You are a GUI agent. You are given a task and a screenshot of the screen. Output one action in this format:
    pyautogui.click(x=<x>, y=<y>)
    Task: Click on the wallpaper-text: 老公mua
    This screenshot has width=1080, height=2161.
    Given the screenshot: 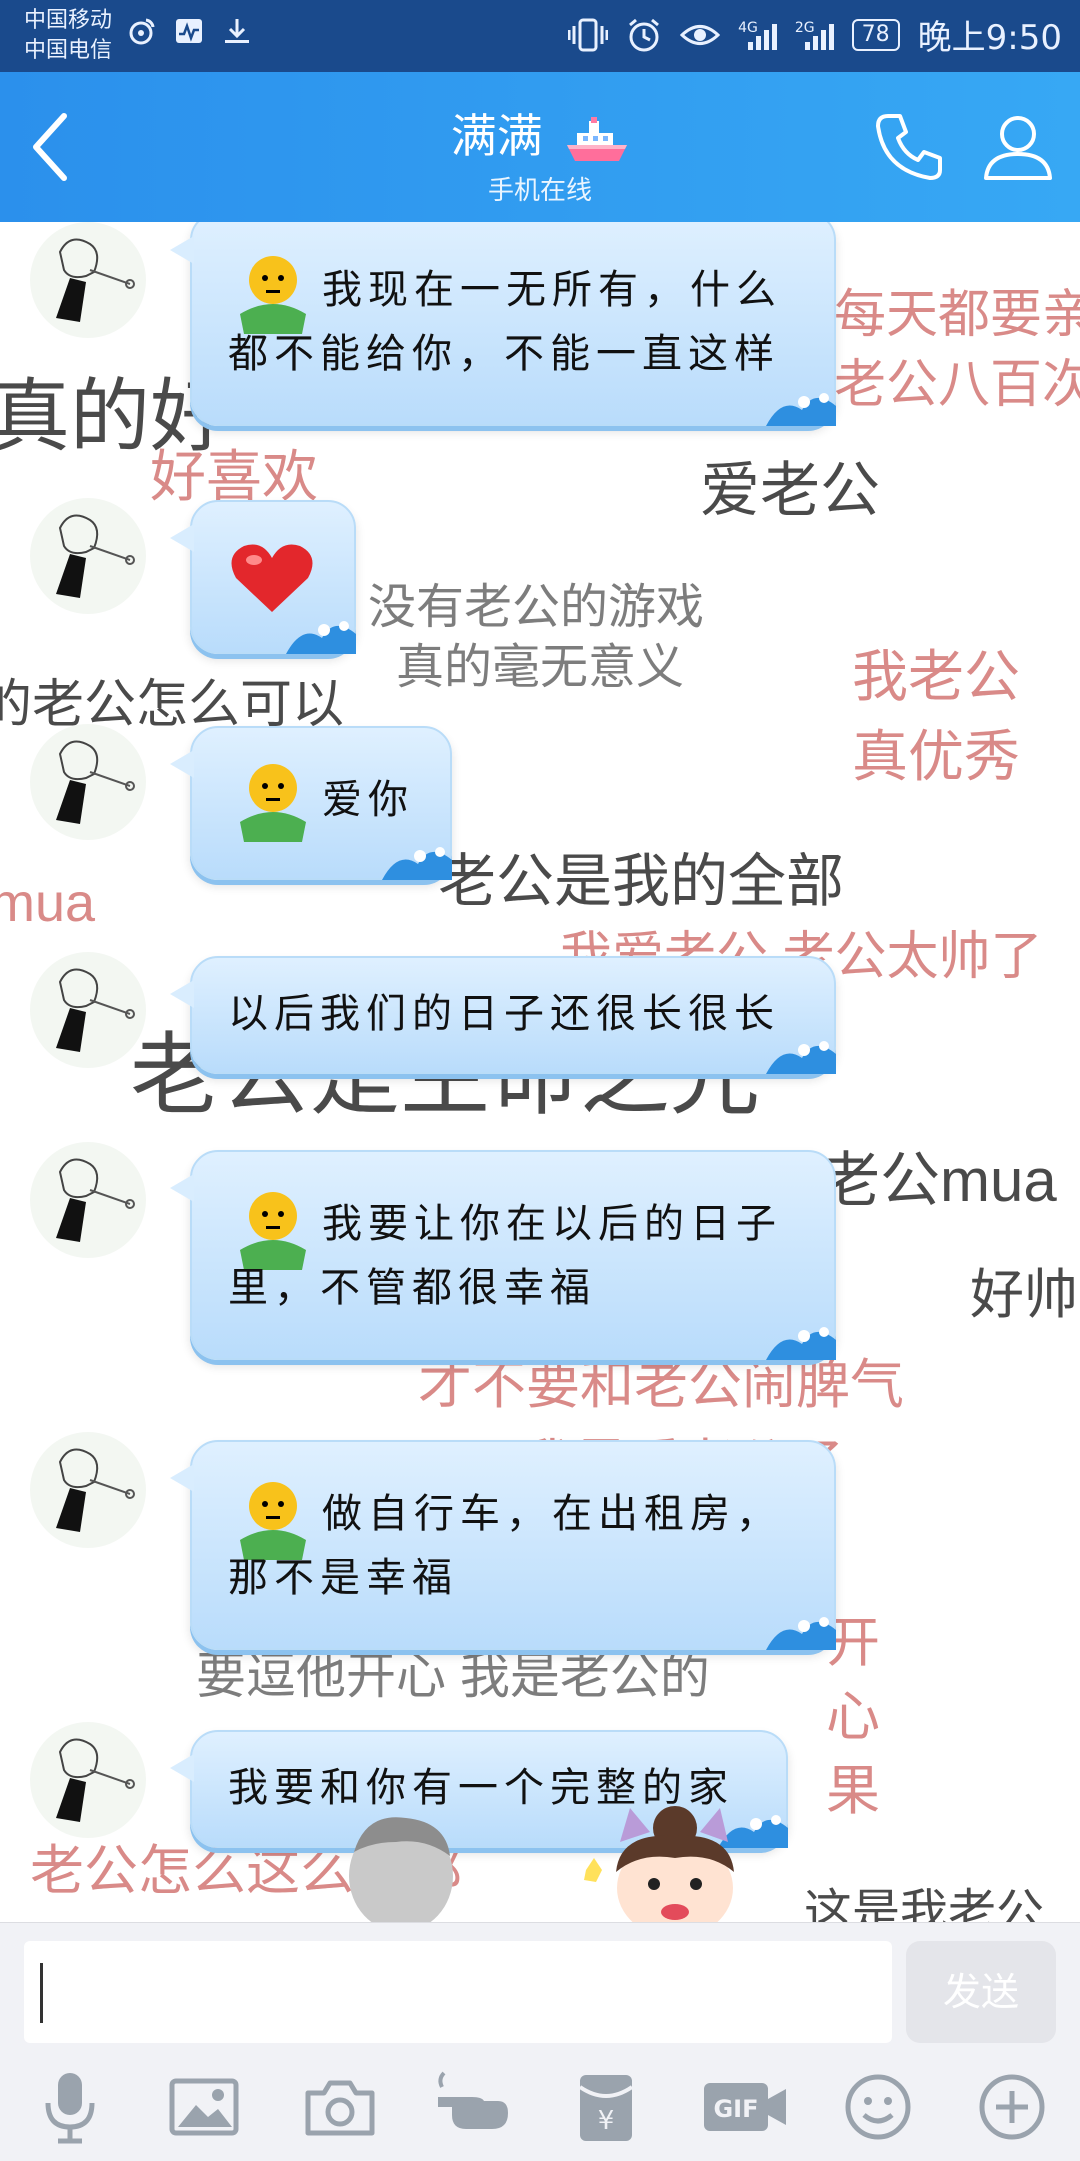 What is the action you would take?
    pyautogui.click(x=938, y=1180)
    